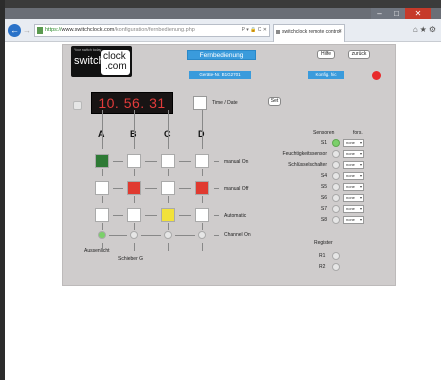 This screenshot has width=441, height=380. I want to click on time-checkbox, so click(77, 105).